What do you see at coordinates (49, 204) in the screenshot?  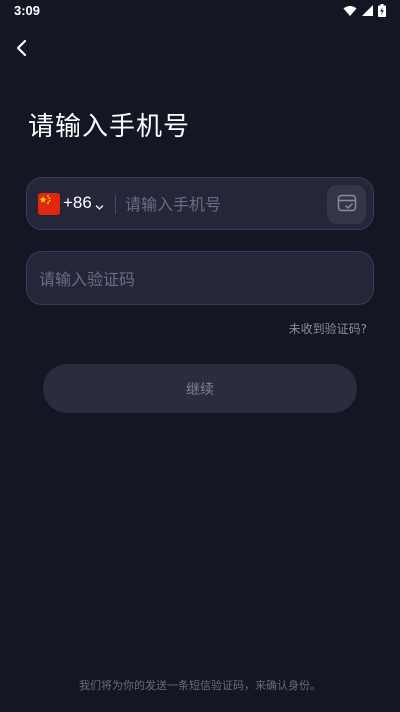 I see `china-flag-icon` at bounding box center [49, 204].